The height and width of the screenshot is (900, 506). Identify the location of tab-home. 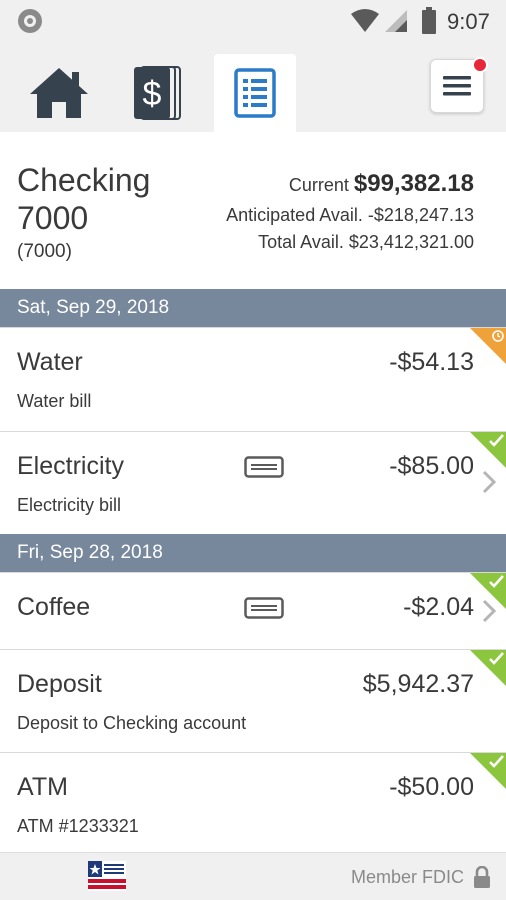
(59, 93).